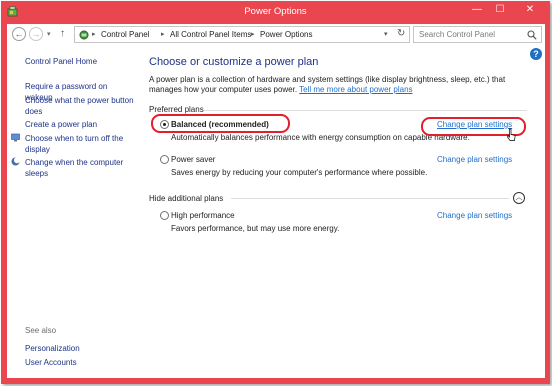  Describe the element at coordinates (81, 106) in the screenshot. I see `sidebar-power-button: Choose what the power button does` at that location.